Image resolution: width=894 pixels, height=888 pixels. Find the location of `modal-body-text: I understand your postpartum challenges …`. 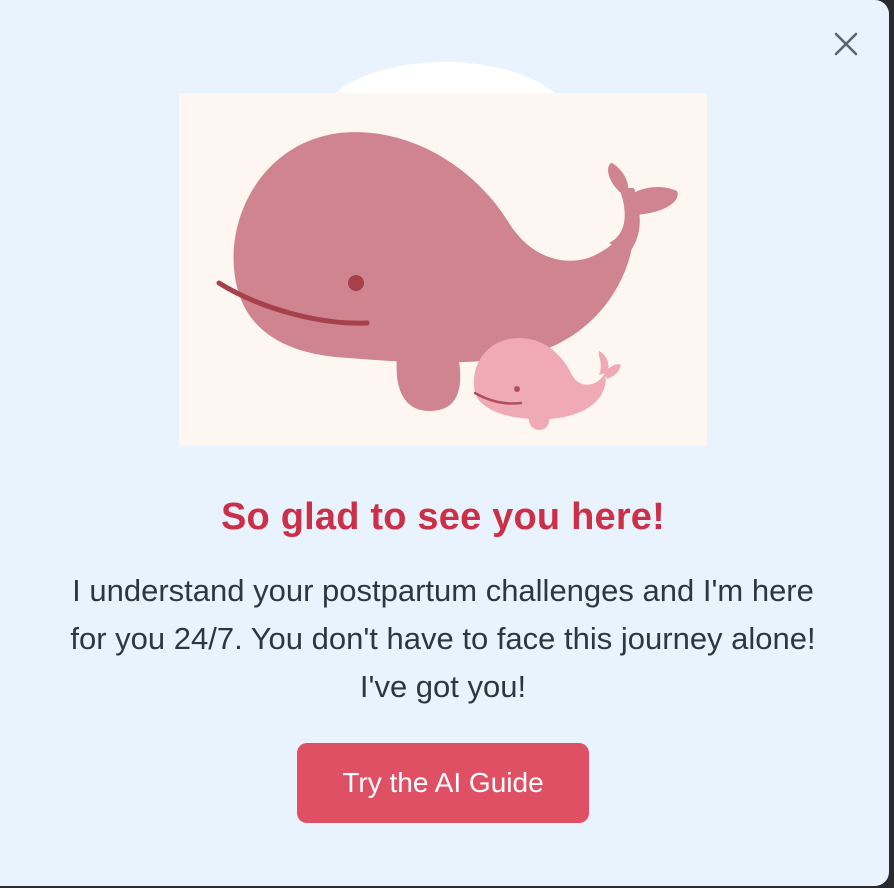

modal-body-text: I understand your postpartum challenges … is located at coordinates (443, 638).